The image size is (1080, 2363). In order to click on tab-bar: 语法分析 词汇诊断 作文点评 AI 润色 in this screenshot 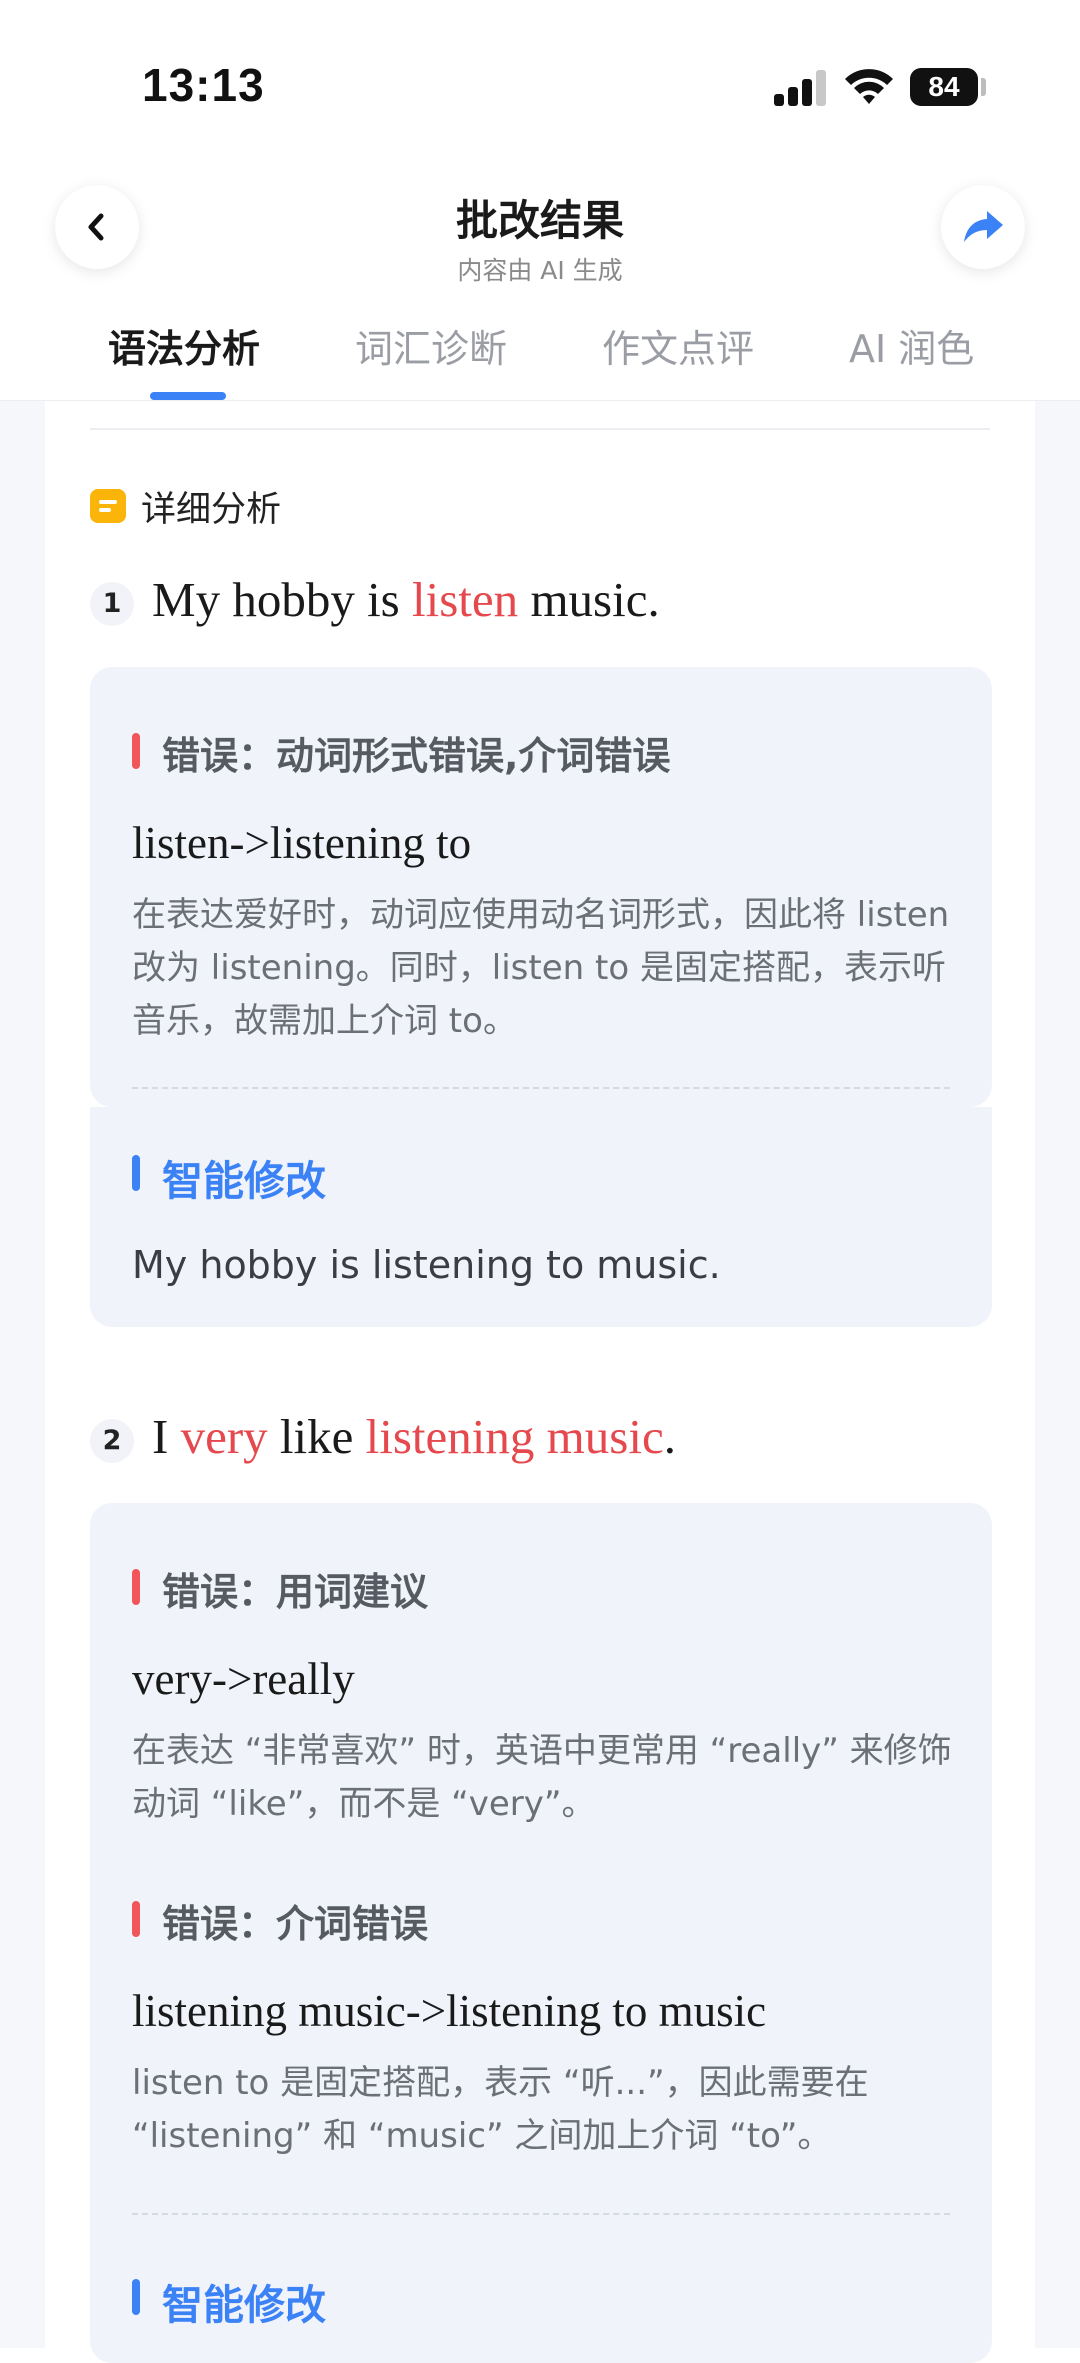, I will do `click(540, 350)`.